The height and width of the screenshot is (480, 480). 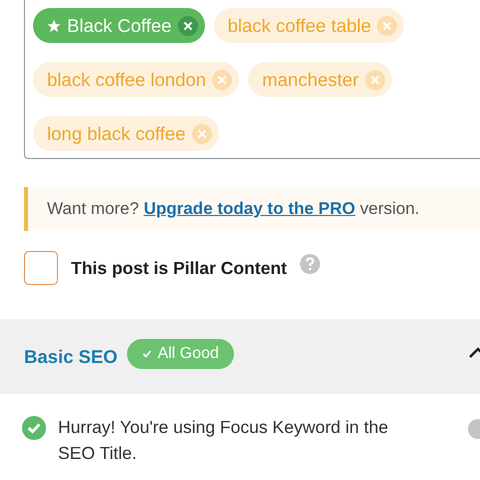 I want to click on status-badge: All Good, so click(x=180, y=353).